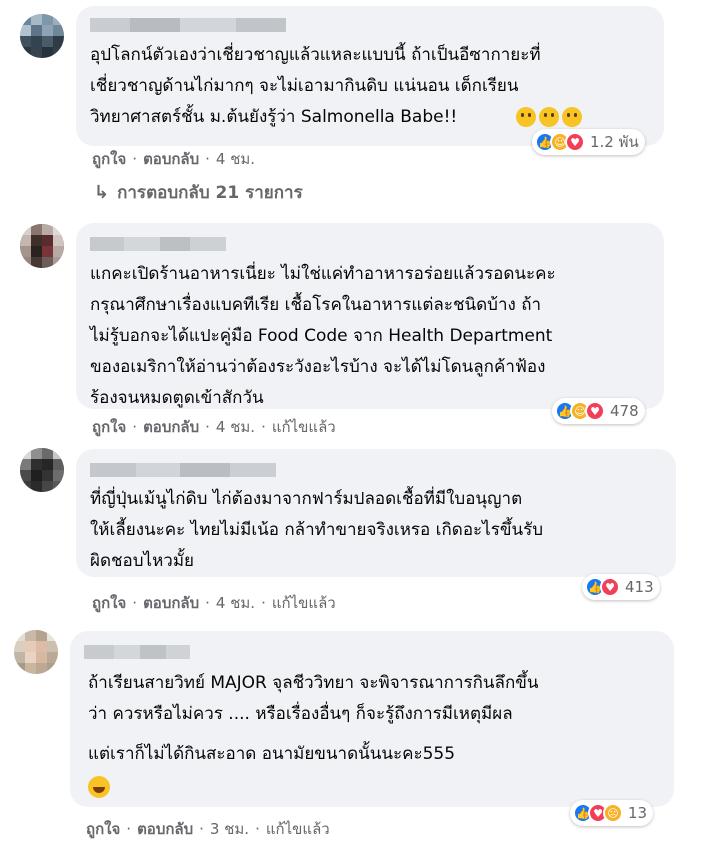 The height and width of the screenshot is (844, 706). Describe the element at coordinates (638, 813) in the screenshot. I see `reaction-count: 13` at that location.